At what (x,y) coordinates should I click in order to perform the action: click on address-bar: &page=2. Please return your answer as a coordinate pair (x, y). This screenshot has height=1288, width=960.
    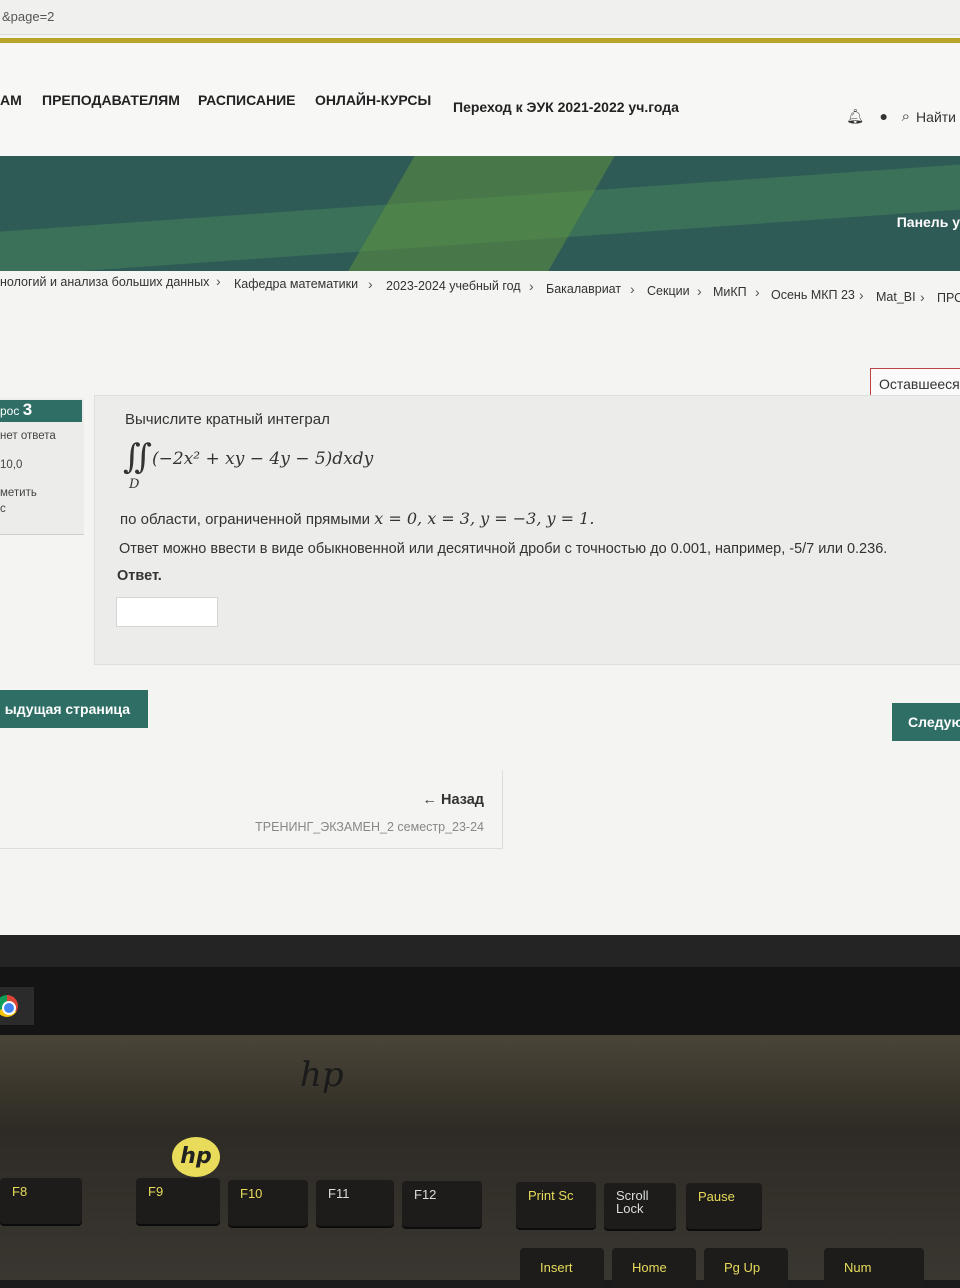
    Looking at the image, I should click on (480, 17).